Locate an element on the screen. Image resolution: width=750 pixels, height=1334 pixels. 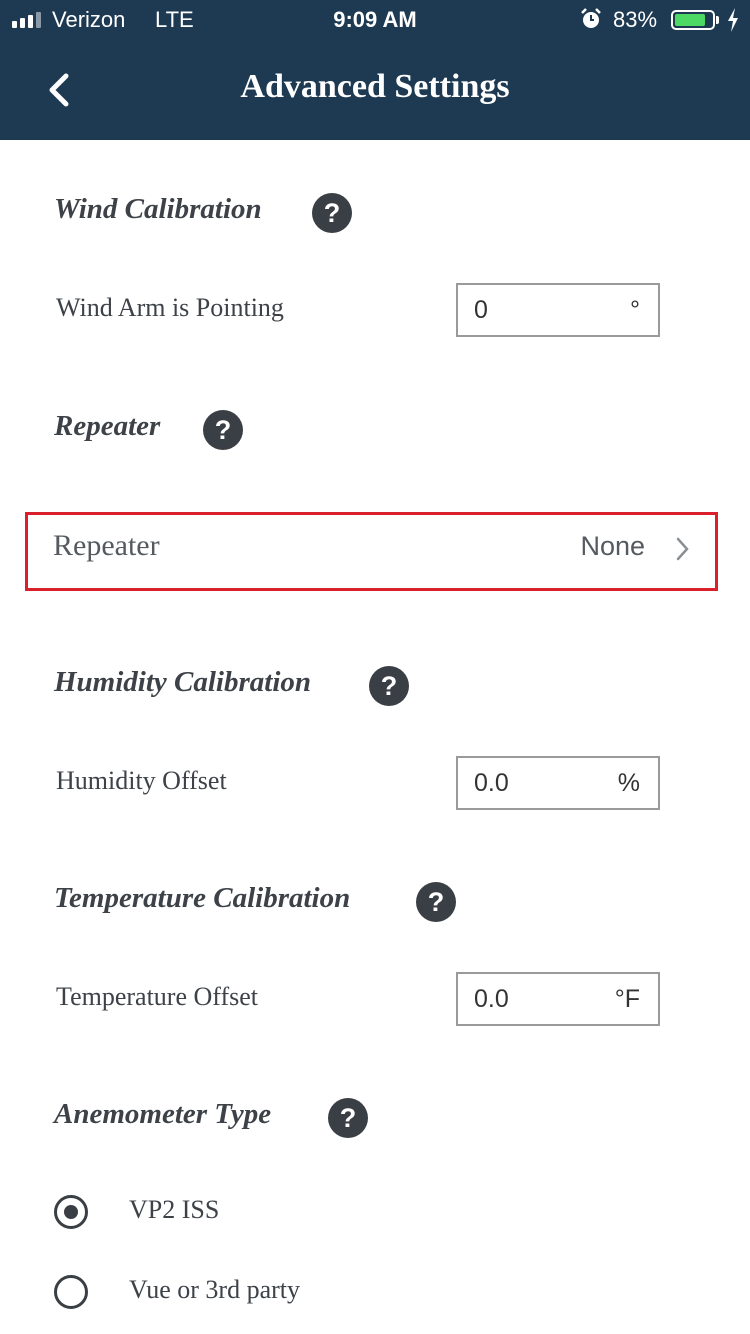
radio-vue-3rd-party-label: Vue or 3rd party is located at coordinates (214, 1290).